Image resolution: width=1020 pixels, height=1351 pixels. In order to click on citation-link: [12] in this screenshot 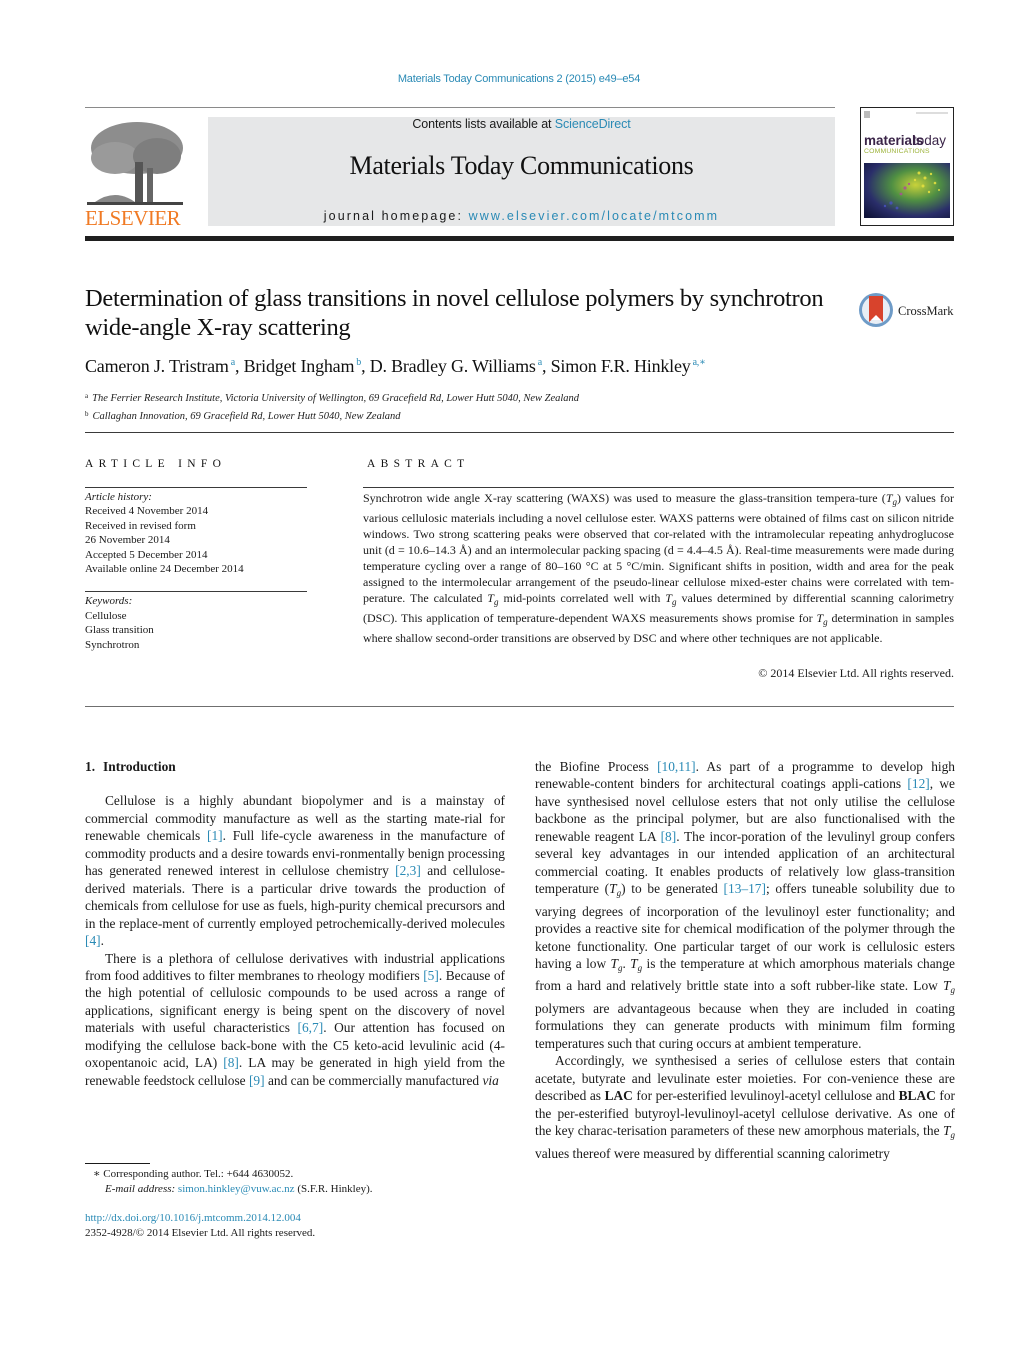, I will do `click(918, 783)`.